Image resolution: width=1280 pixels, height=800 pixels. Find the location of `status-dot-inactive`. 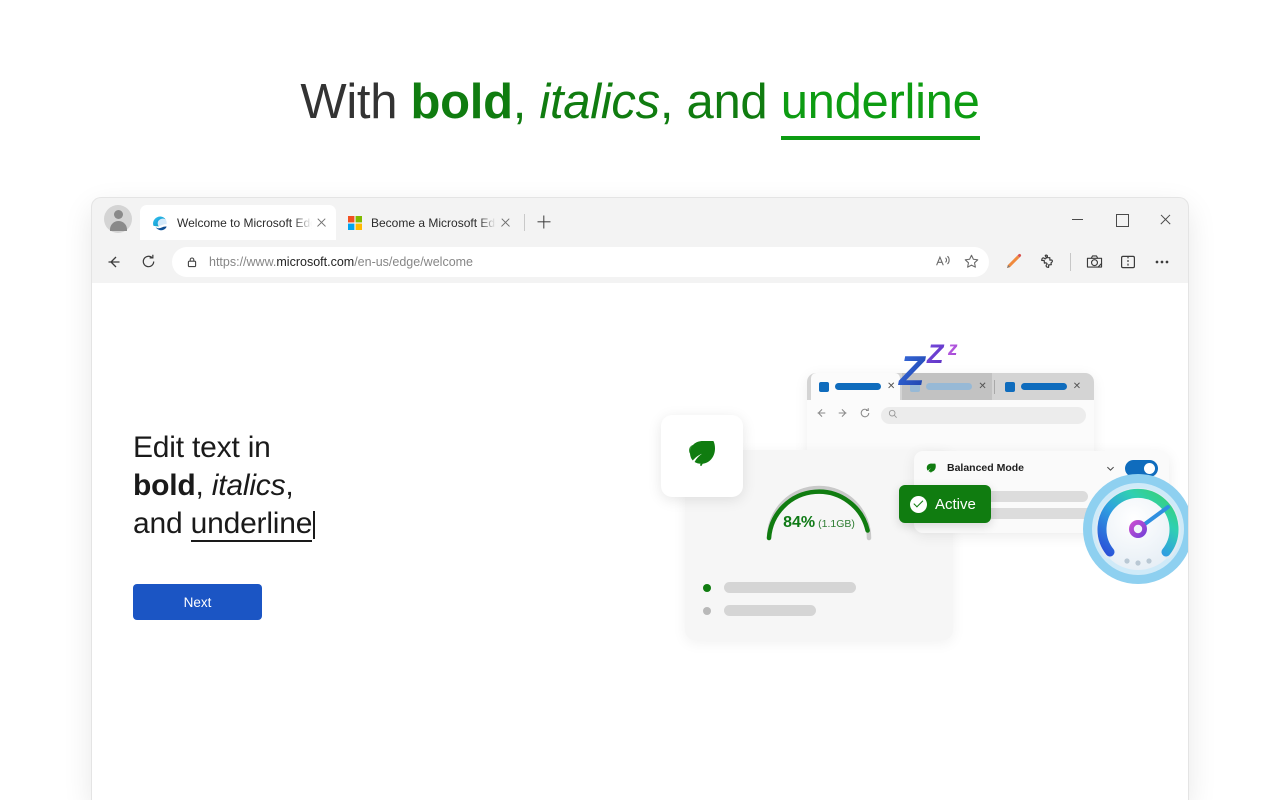

status-dot-inactive is located at coordinates (707, 610).